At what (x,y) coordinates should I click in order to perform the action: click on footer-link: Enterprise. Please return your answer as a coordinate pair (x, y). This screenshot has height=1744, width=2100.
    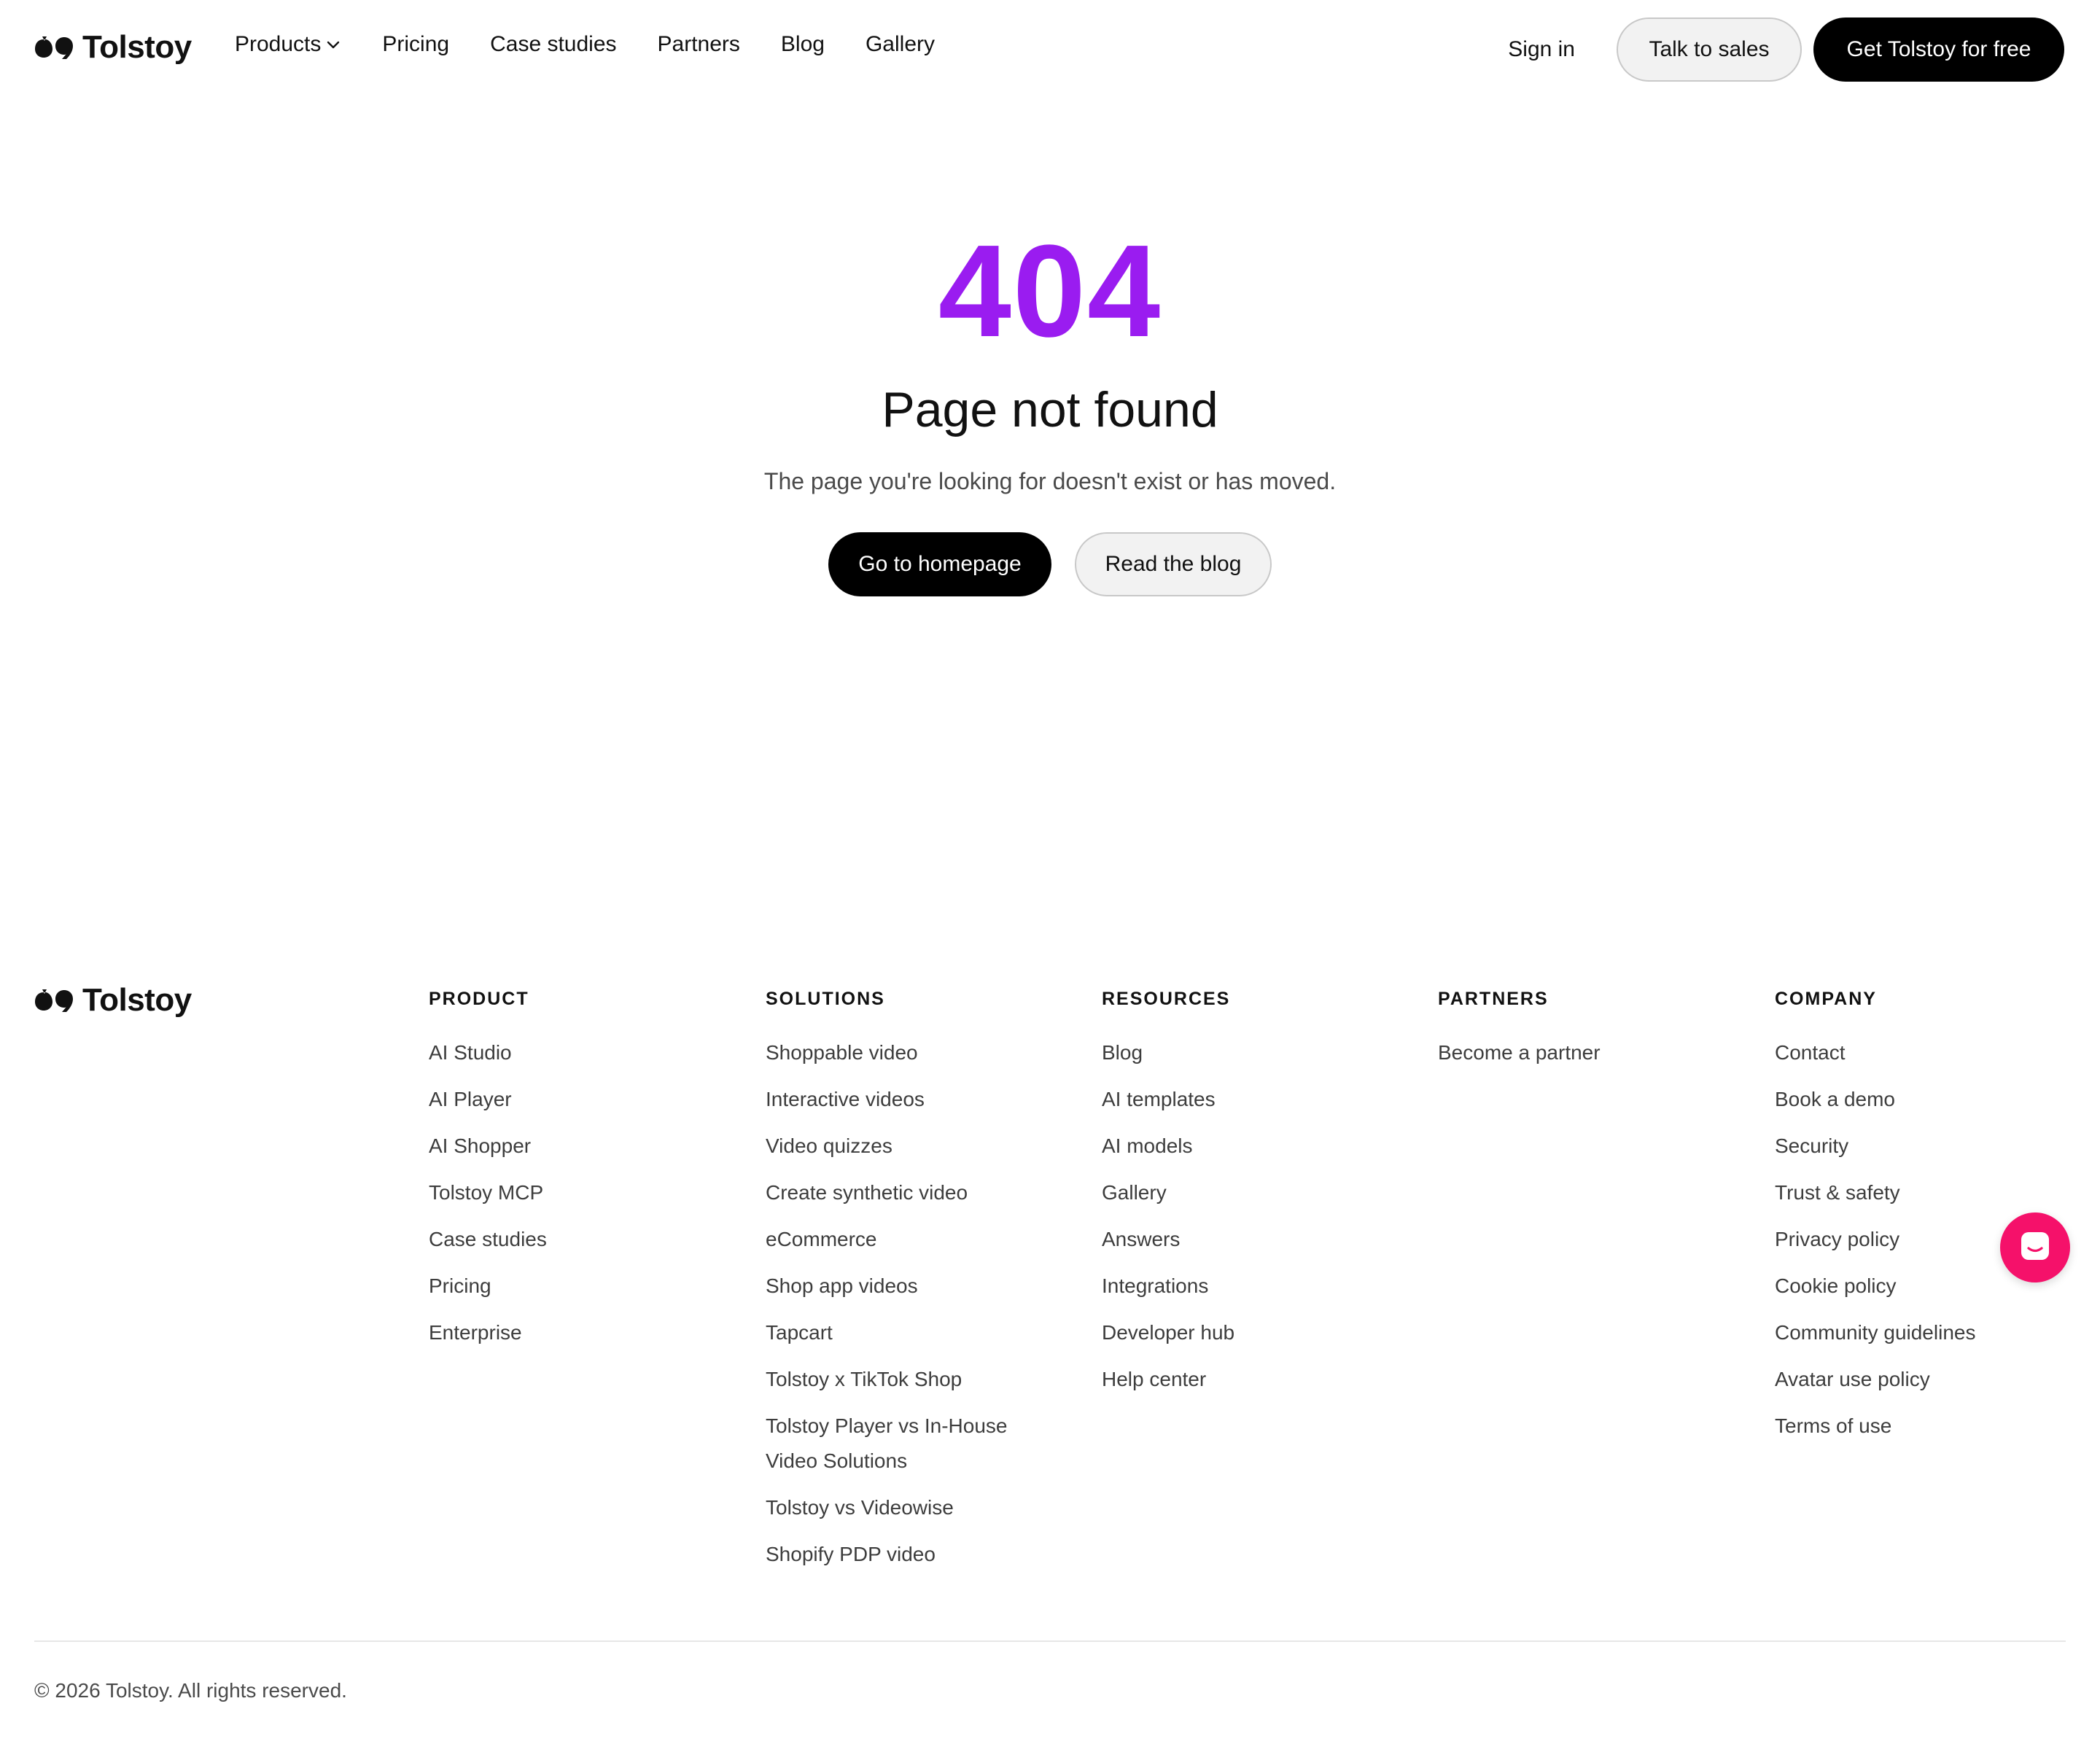
    Looking at the image, I should click on (488, 1332).